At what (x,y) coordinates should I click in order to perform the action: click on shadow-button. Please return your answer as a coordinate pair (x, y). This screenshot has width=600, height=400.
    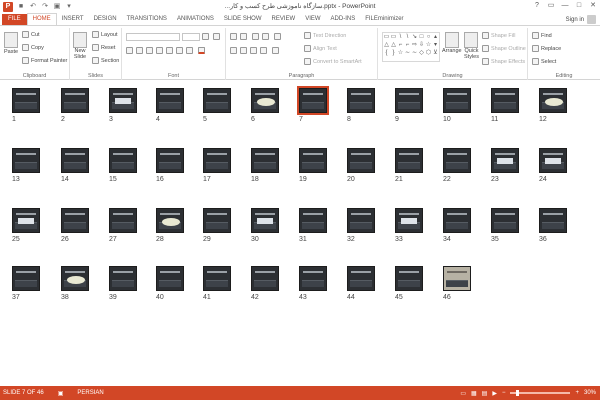
    Looking at the image, I should click on (159, 50).